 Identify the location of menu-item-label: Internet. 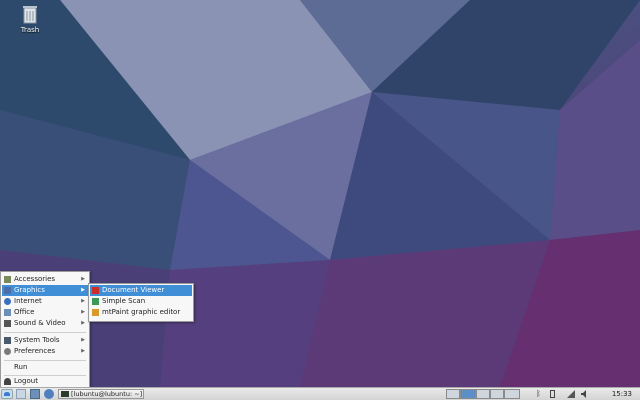
(28, 301).